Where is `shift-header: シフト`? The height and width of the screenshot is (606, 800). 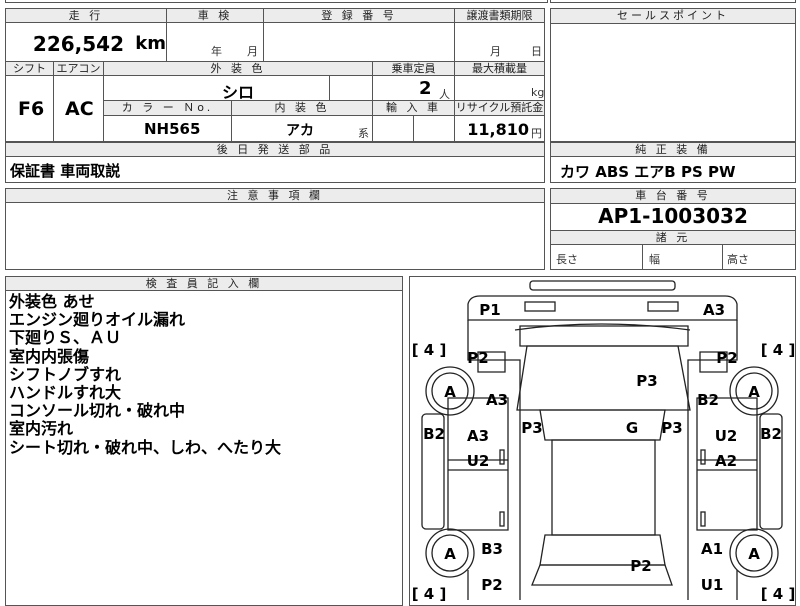
shift-header: シフト is located at coordinates (30, 68).